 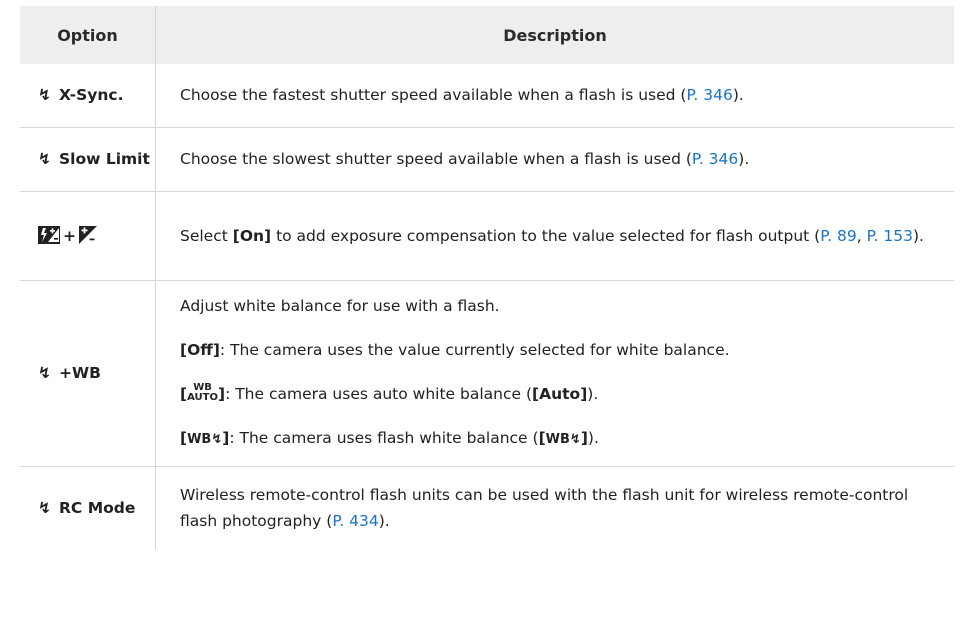 I want to click on option-label: +, so click(x=69, y=235).